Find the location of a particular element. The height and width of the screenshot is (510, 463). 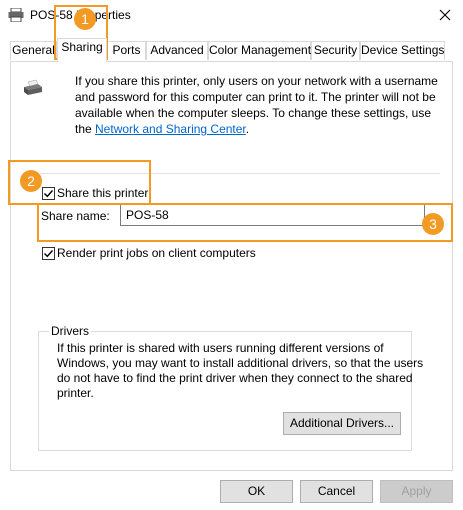

apply-button: Apply is located at coordinates (416, 491).